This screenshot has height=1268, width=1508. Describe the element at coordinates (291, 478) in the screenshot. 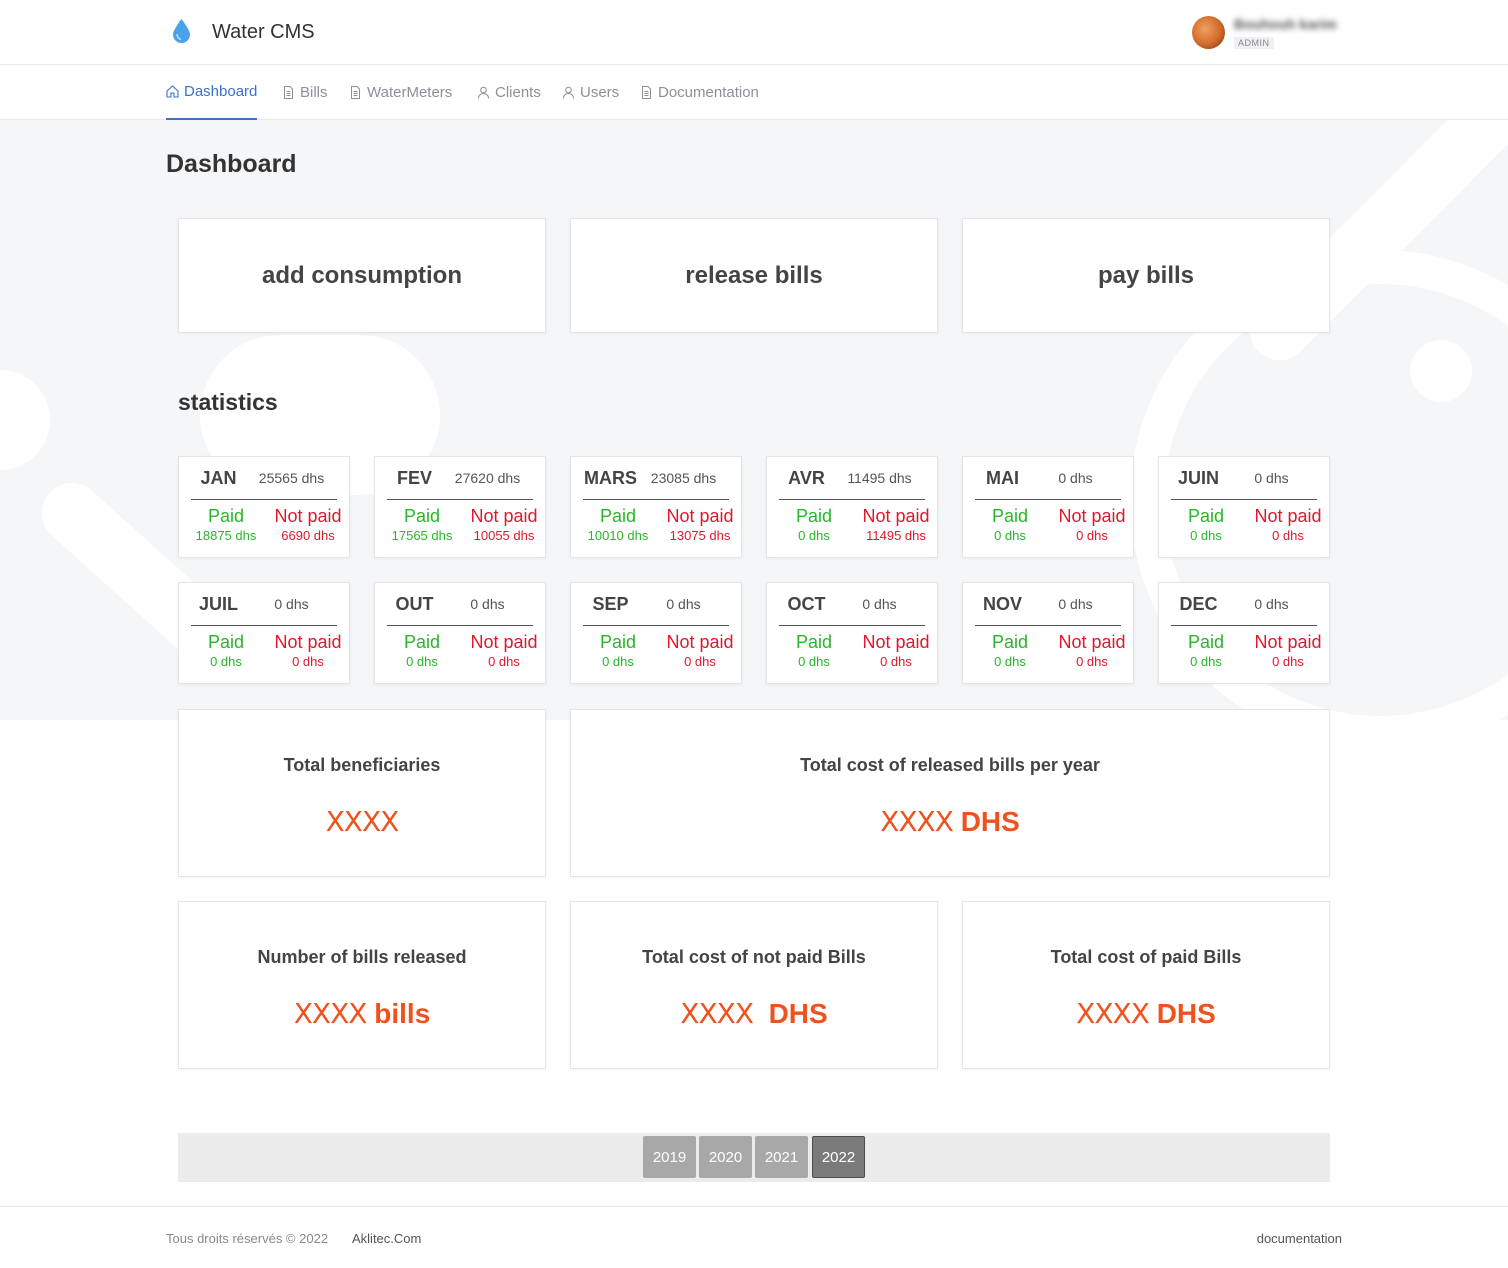

I see `month-total: 25565 dhs` at that location.